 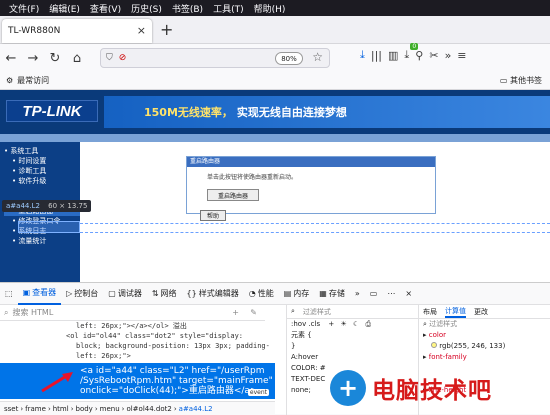 What do you see at coordinates (265, 293) in the screenshot?
I see `tab-performance-label: 性能` at bounding box center [265, 293].